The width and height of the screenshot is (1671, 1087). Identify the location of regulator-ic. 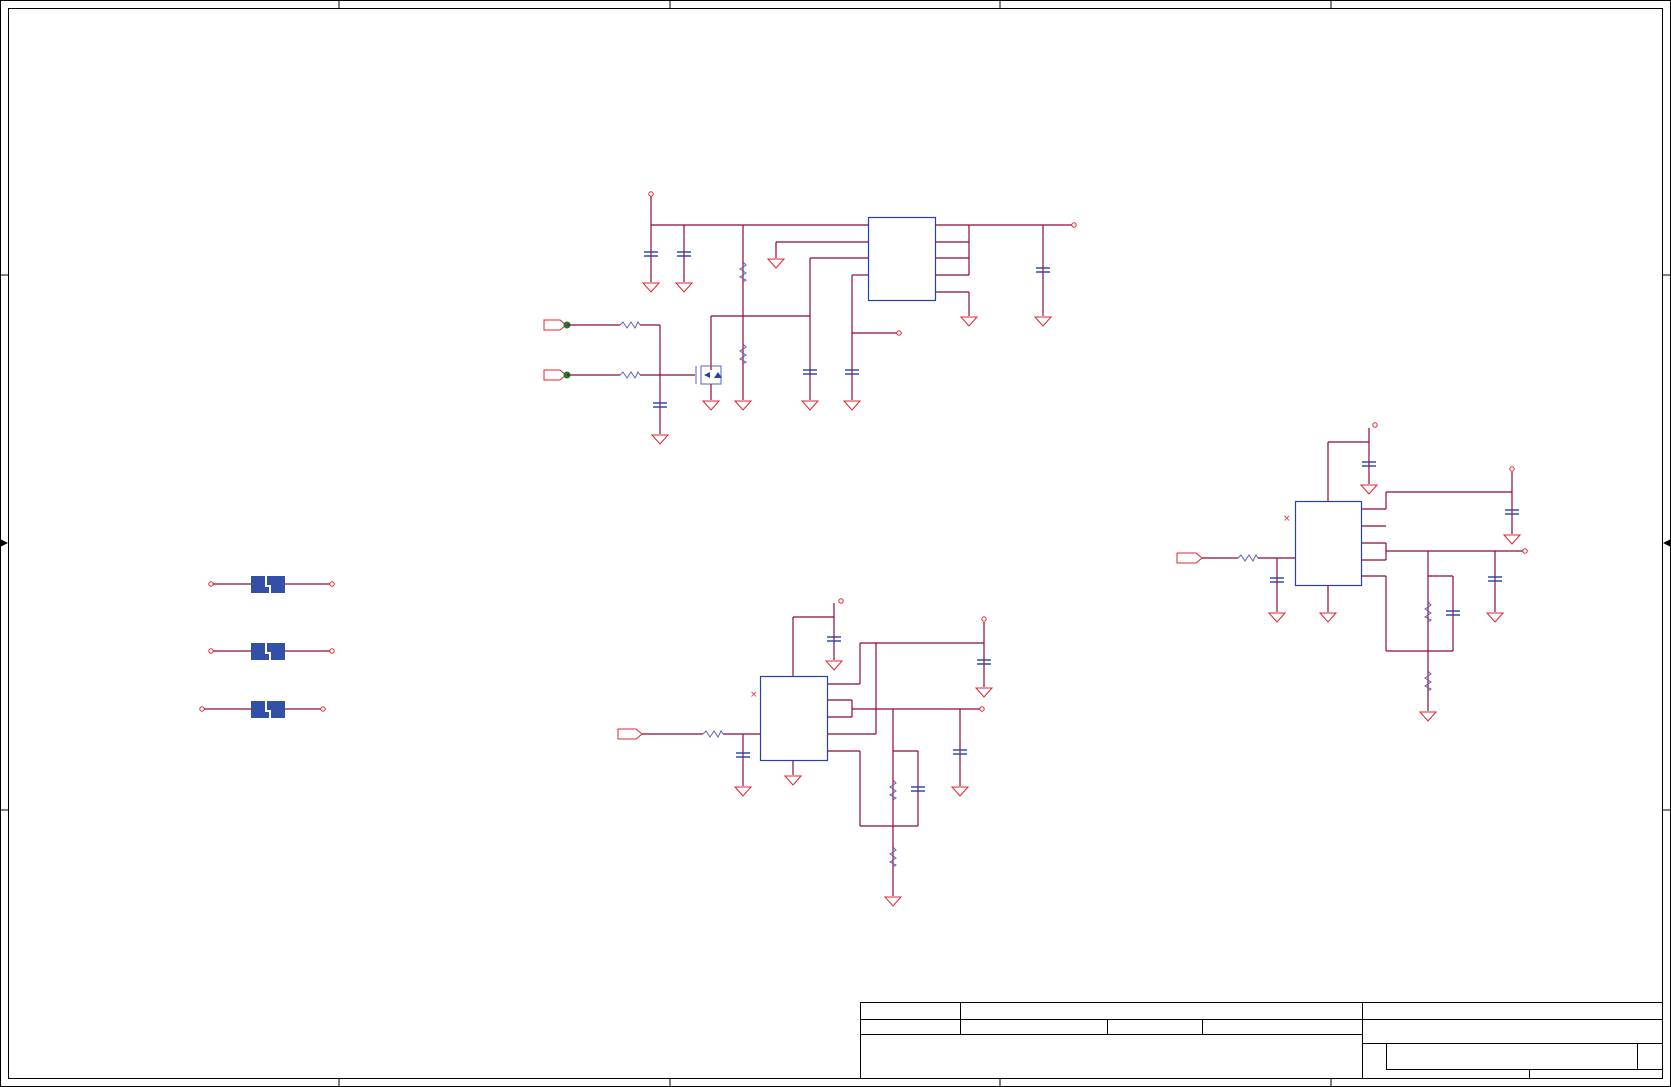
(902, 259).